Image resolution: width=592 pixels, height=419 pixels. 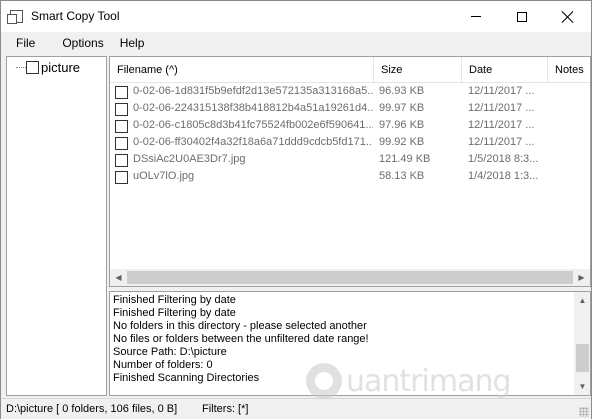 What do you see at coordinates (324, 381) in the screenshot?
I see `watermark-logo-icon` at bounding box center [324, 381].